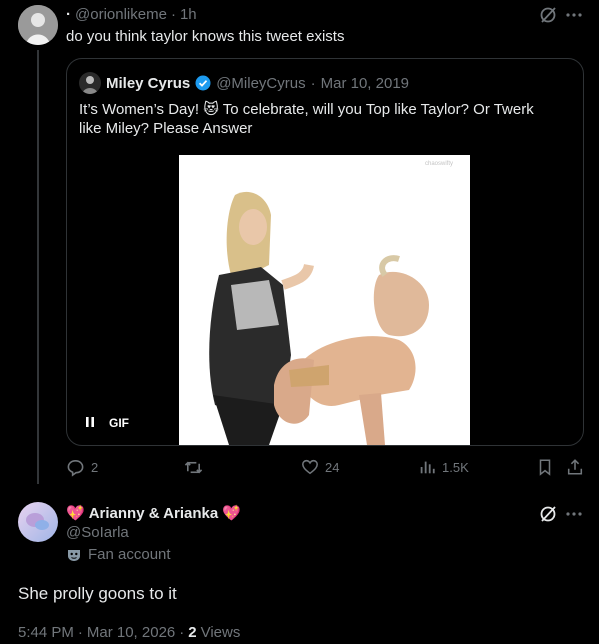  I want to click on tweet-time: 1h, so click(188, 14).